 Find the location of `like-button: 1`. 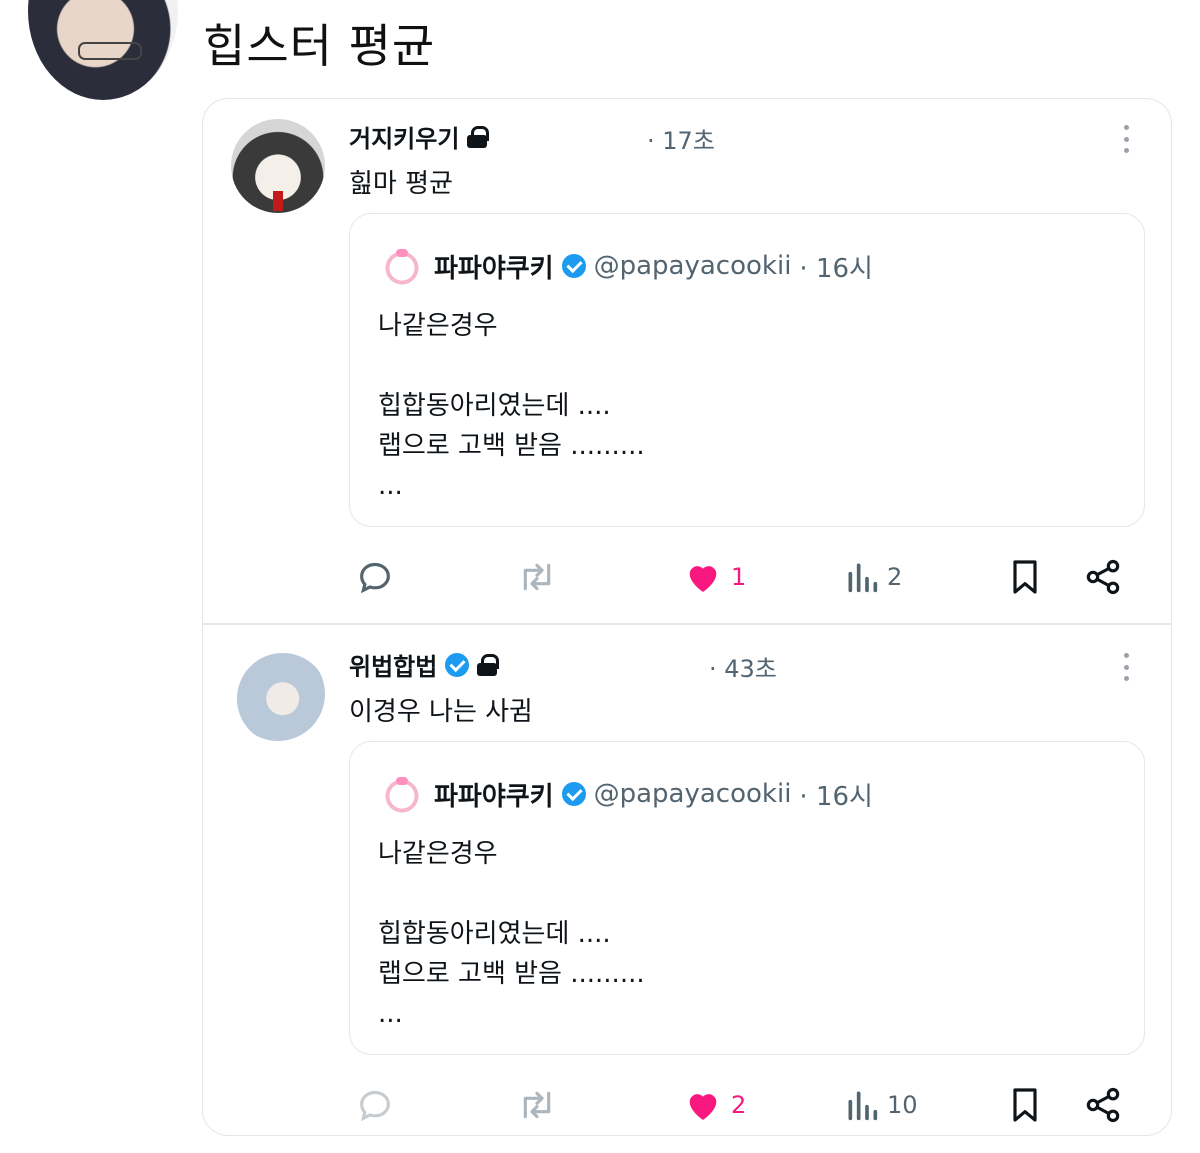

like-button: 1 is located at coordinates (714, 577).